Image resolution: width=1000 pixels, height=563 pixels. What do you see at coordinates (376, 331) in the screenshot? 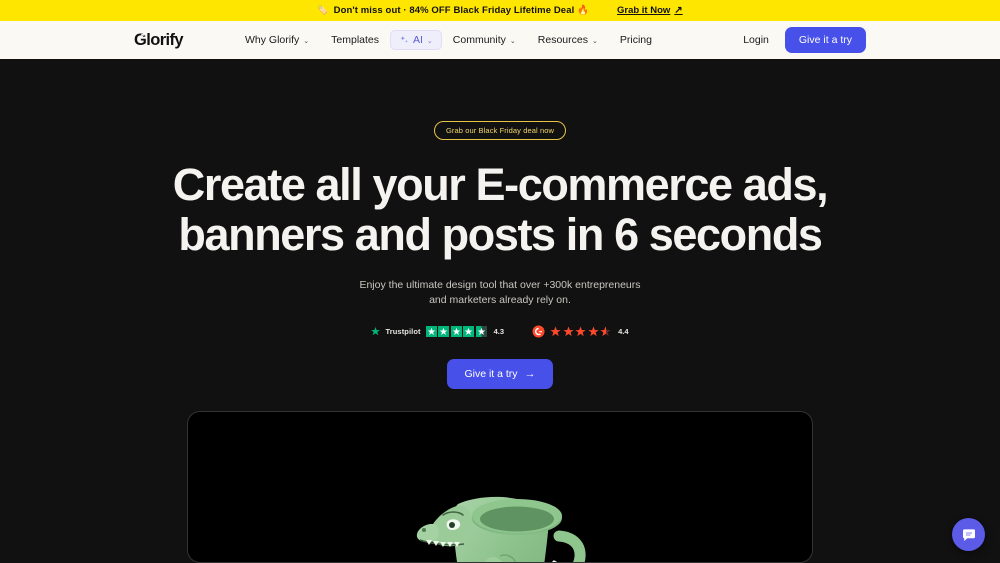
I see `trustpilot-star-icon` at bounding box center [376, 331].